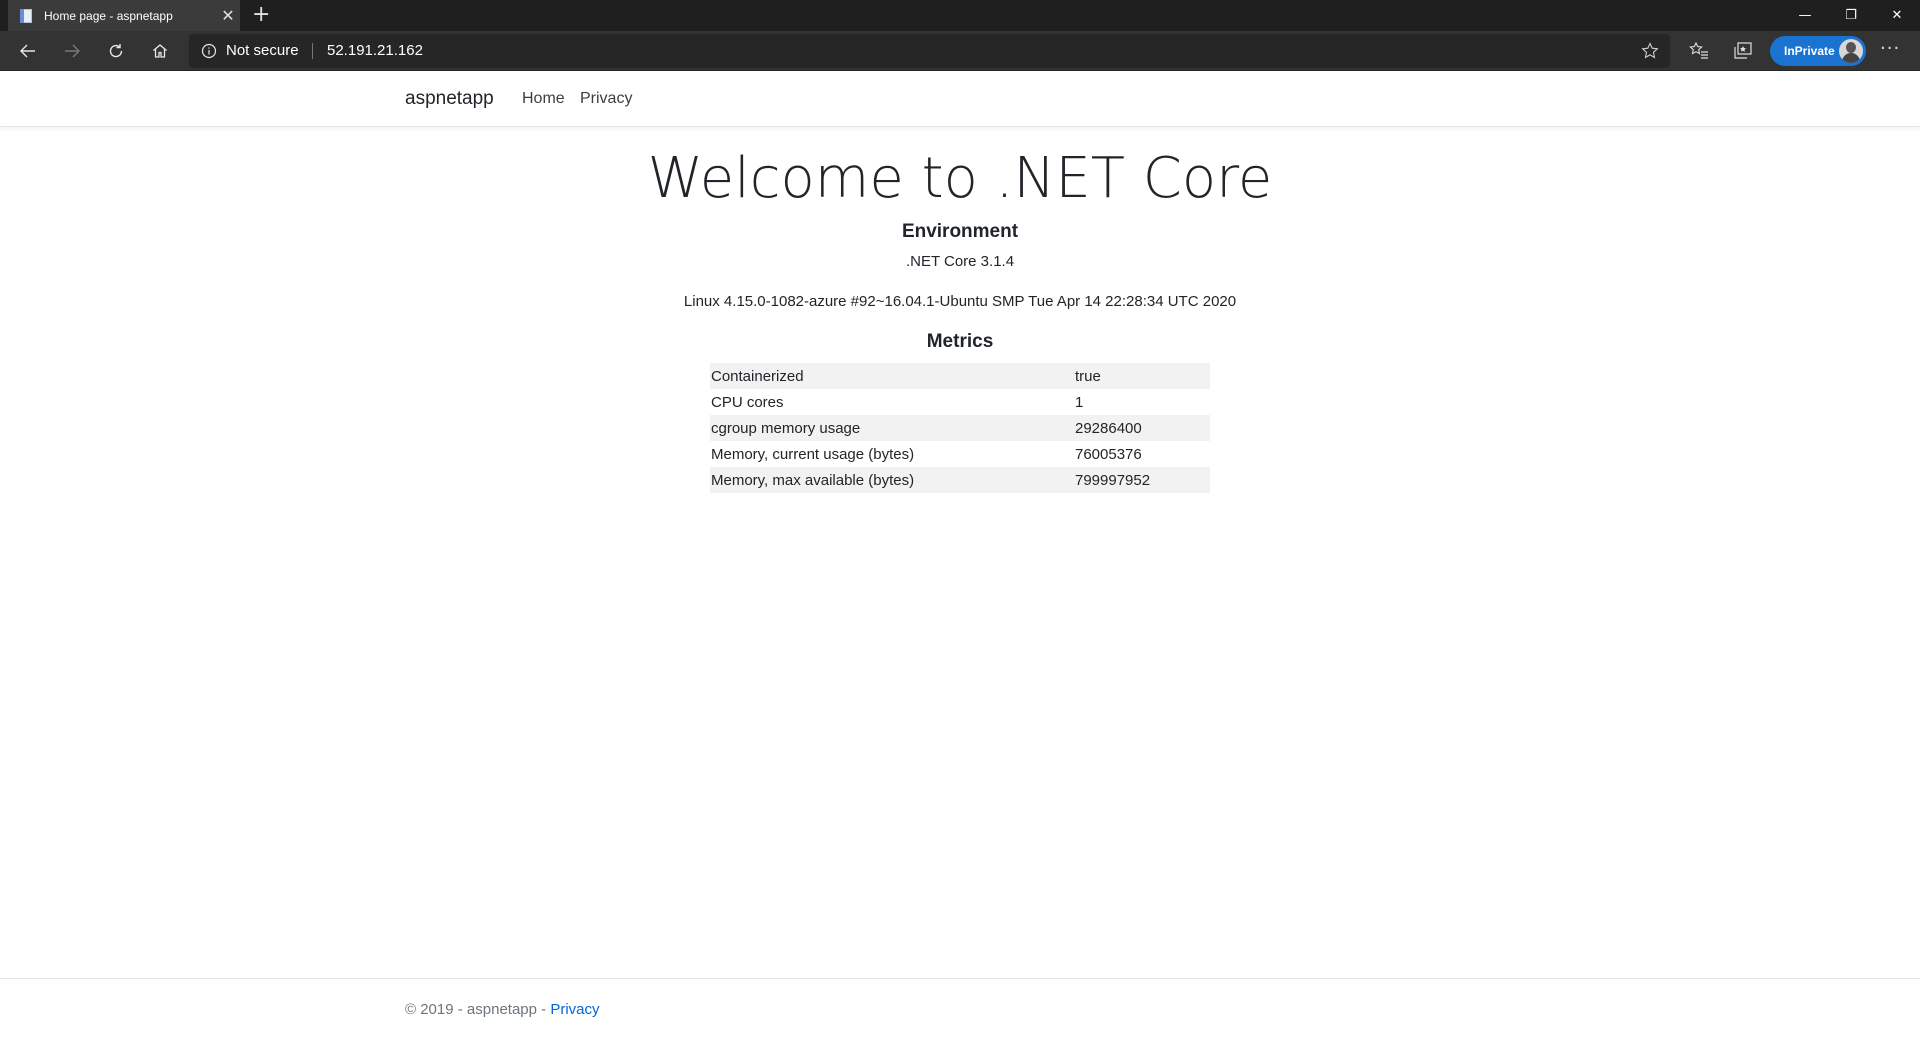 The width and height of the screenshot is (1920, 1040). I want to click on page-title: Welcome to .NET Core, so click(960, 178).